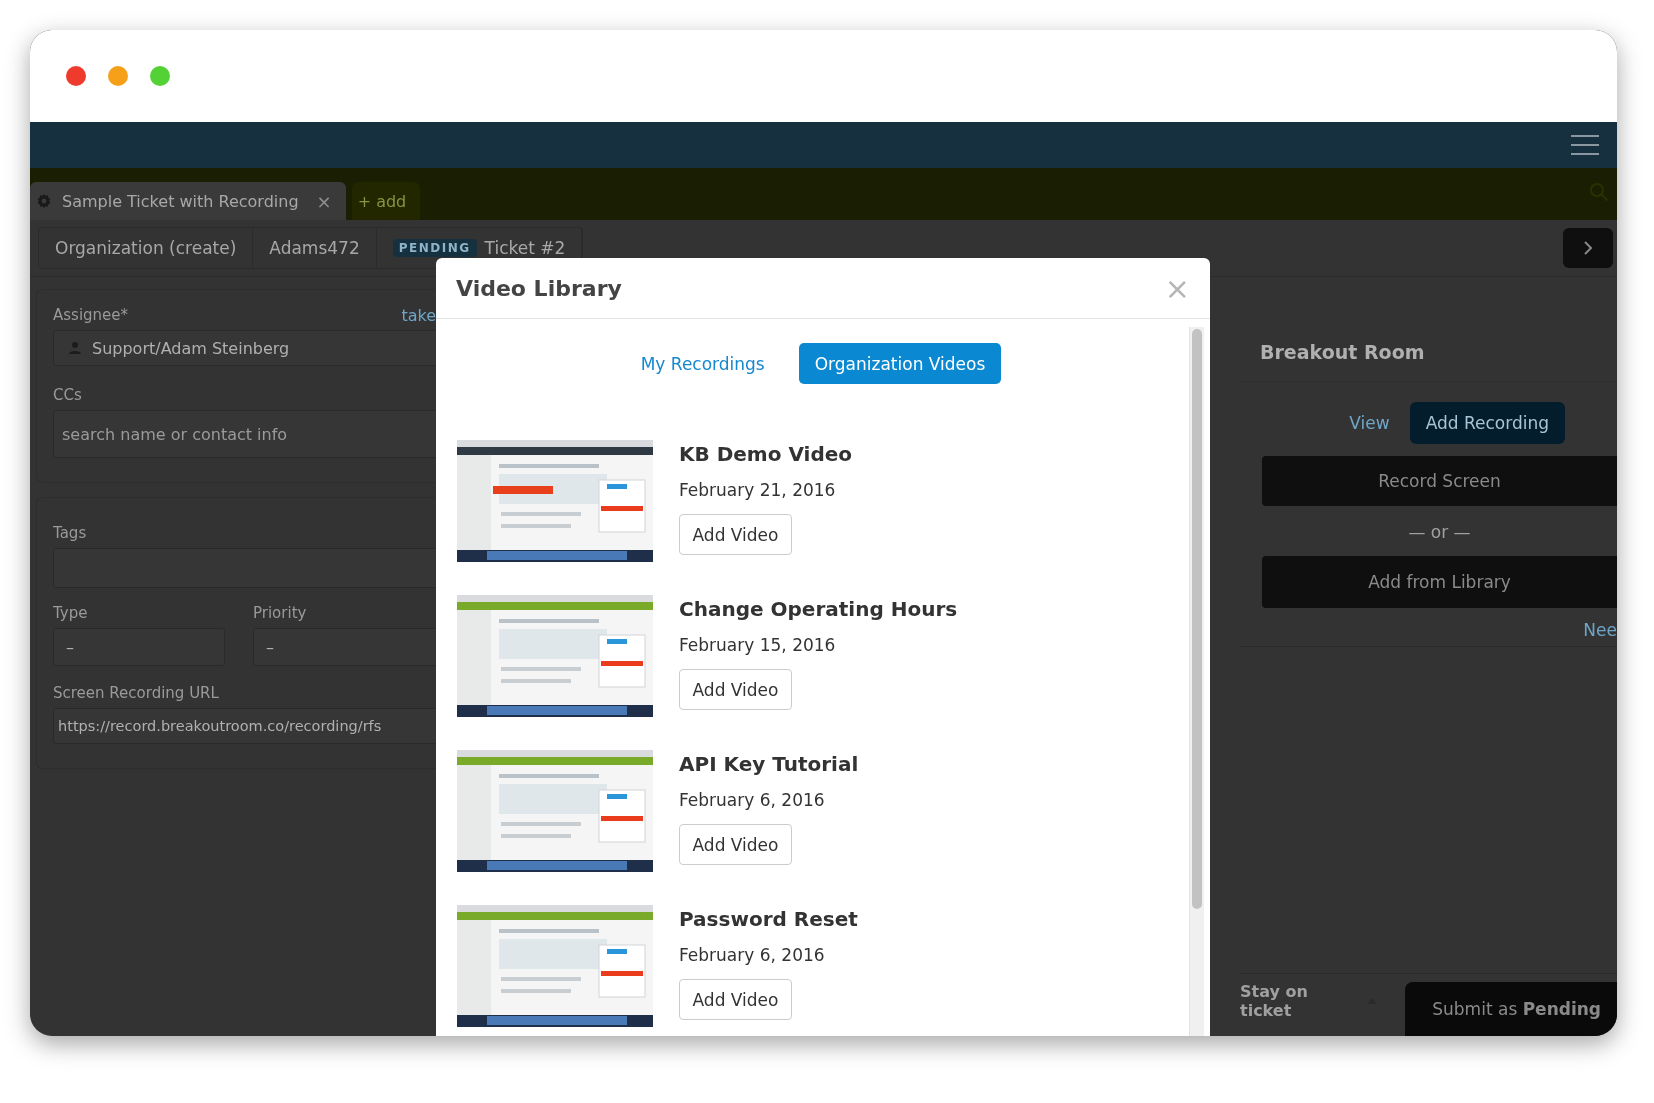  Describe the element at coordinates (900, 363) in the screenshot. I see `library-tab: Organization Videos` at that location.